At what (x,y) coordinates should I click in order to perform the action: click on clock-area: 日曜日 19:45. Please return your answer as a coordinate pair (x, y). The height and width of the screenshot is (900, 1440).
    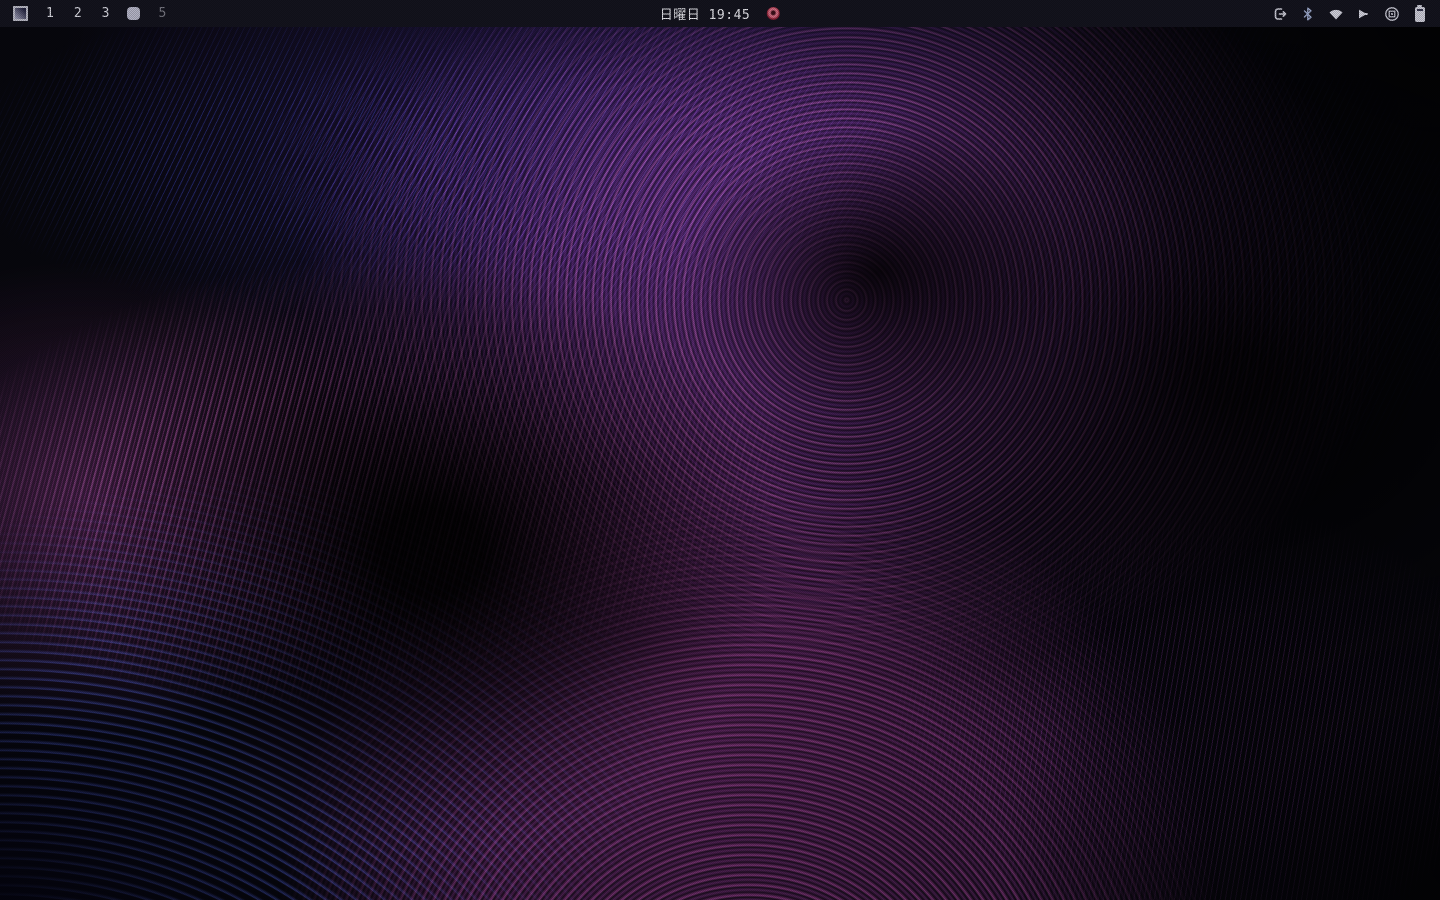
    Looking at the image, I should click on (720, 13).